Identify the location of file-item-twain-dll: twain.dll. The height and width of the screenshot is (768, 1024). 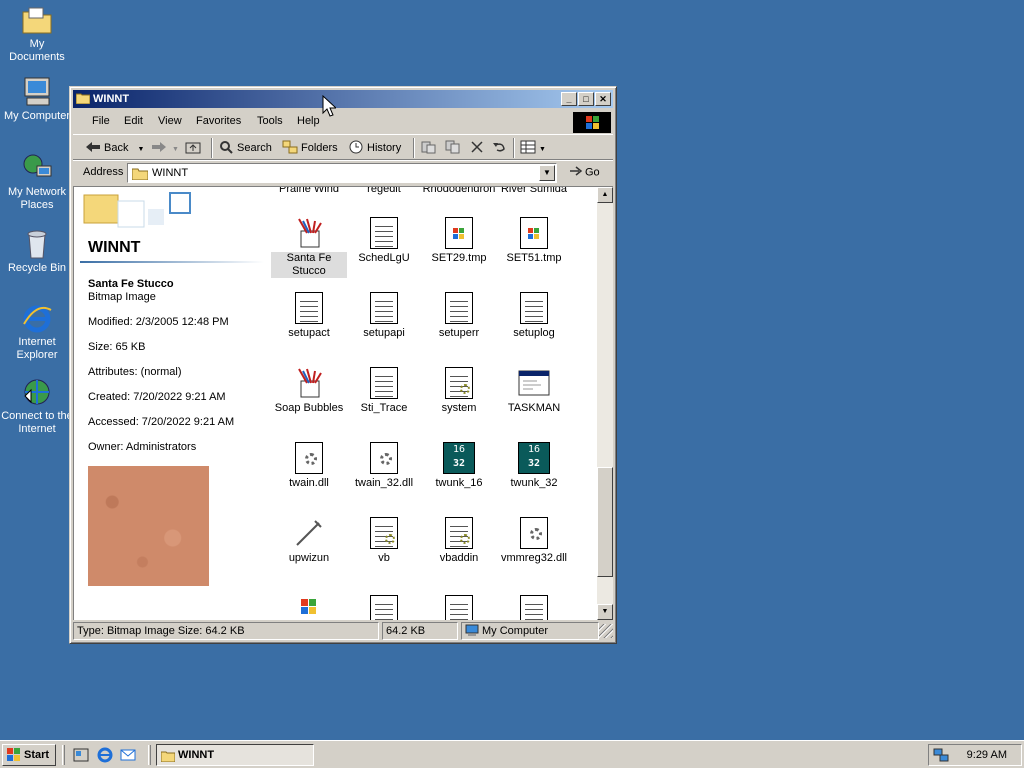
(309, 466).